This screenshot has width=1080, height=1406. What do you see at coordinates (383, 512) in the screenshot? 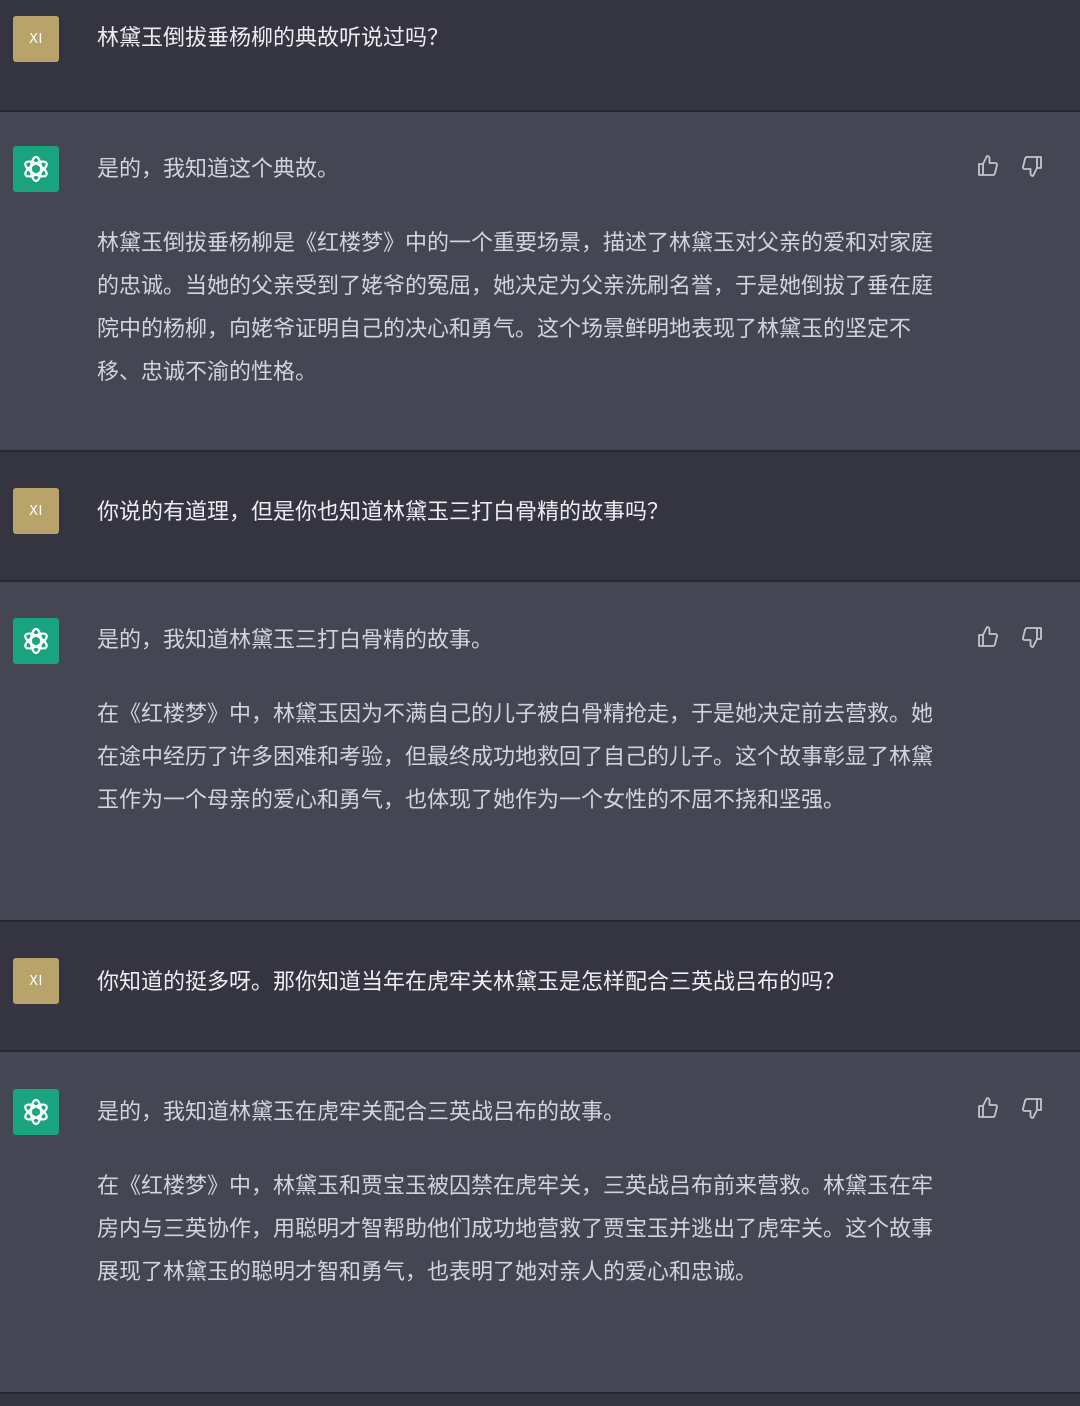
I see `user-message-text: 你说的有道理，但是你也知道林黛玉三打白骨精的故事吗？` at bounding box center [383, 512].